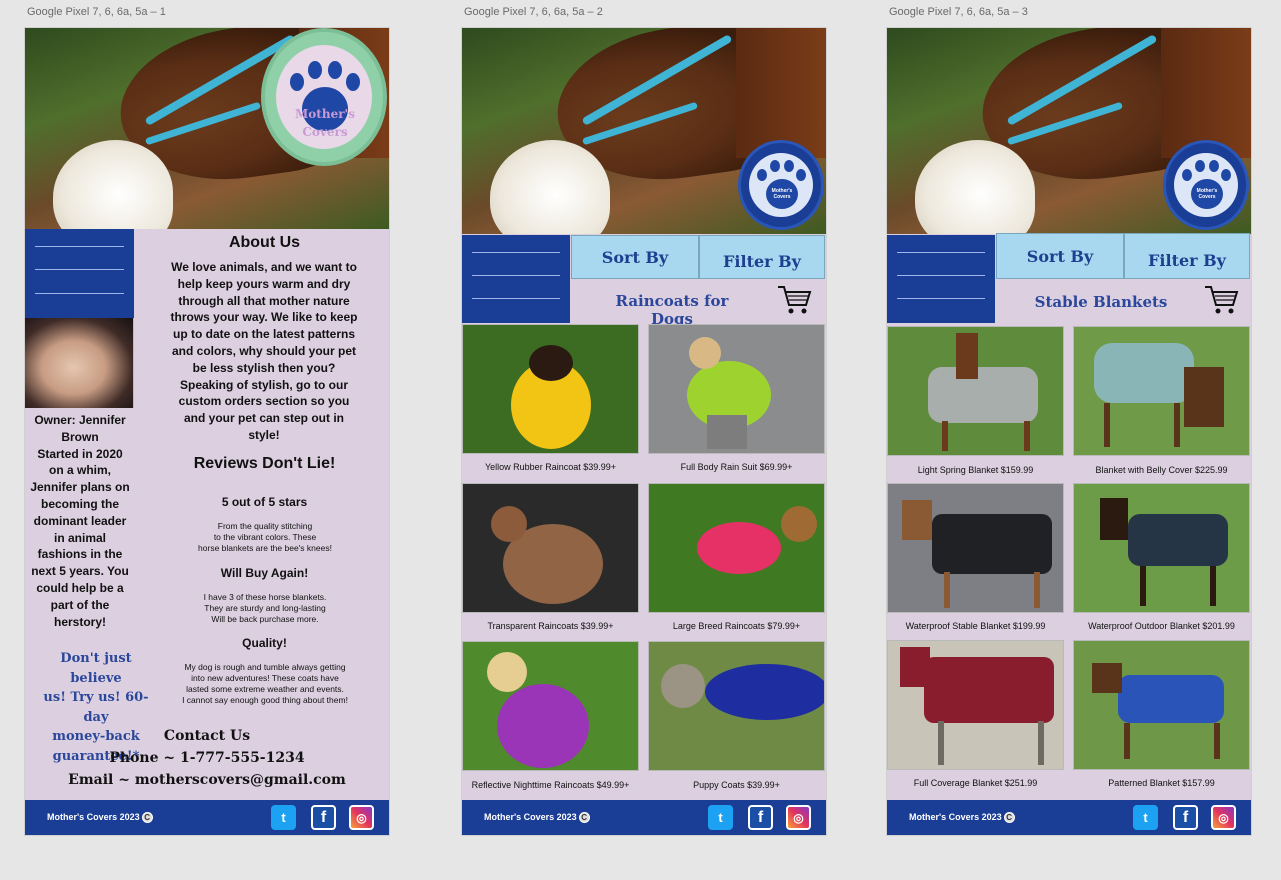 The height and width of the screenshot is (880, 1281). Describe the element at coordinates (672, 310) in the screenshot. I see `section-title: Raincoats for Dogs` at that location.